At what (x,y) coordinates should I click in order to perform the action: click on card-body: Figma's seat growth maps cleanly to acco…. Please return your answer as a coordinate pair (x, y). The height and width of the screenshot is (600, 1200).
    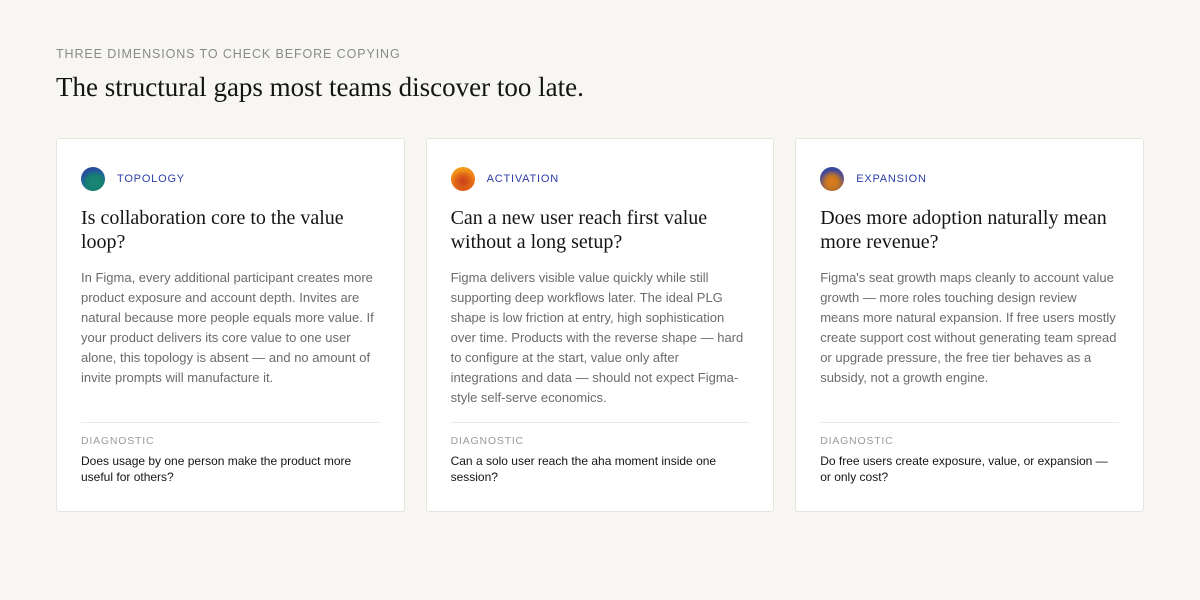
    Looking at the image, I should click on (968, 327).